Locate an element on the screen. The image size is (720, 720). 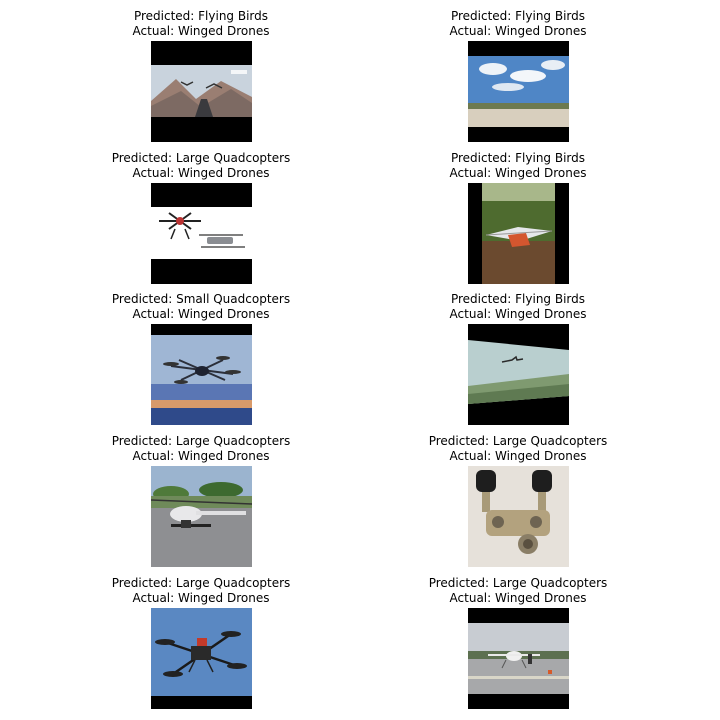
image-drone-engine-mechanism is located at coordinates (518, 516).